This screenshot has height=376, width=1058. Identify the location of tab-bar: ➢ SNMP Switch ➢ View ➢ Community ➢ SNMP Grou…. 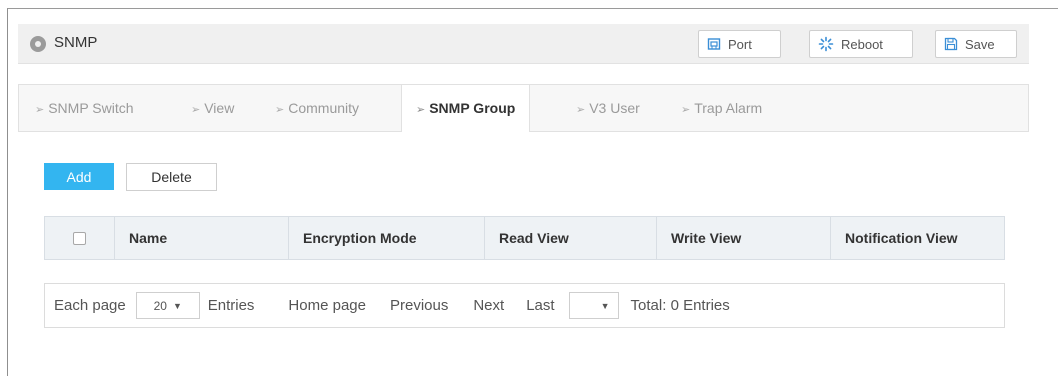
(523, 108).